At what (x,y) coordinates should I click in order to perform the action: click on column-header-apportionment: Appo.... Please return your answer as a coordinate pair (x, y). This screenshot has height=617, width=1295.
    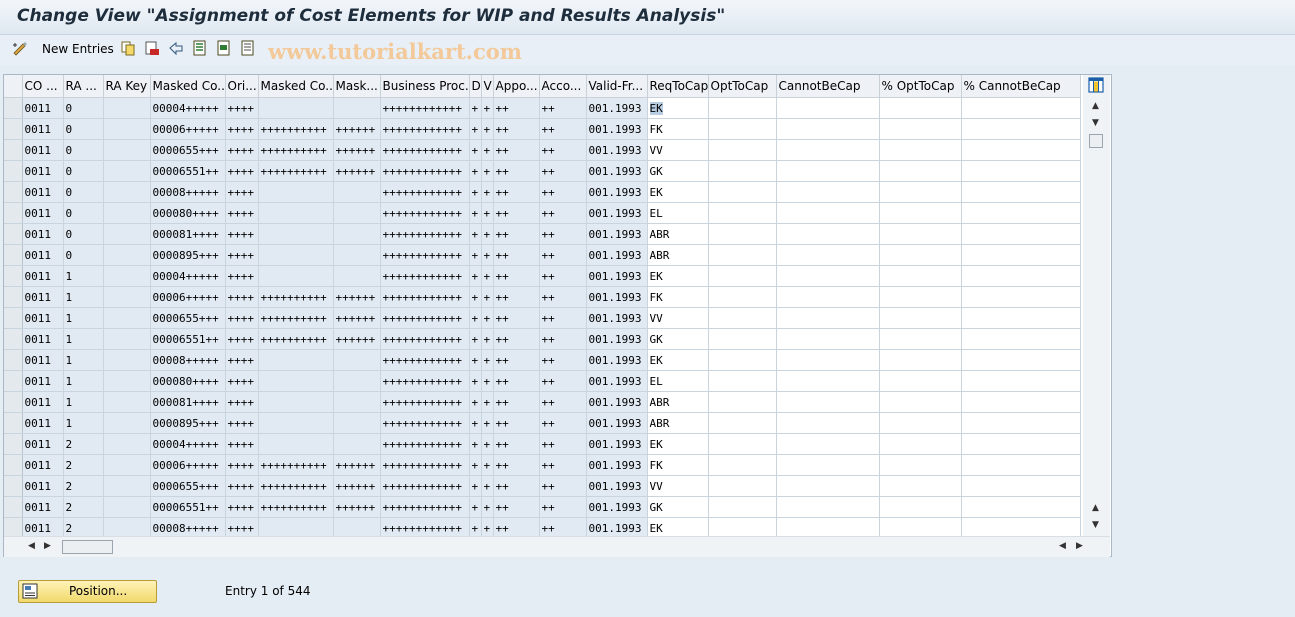
    Looking at the image, I should click on (516, 86).